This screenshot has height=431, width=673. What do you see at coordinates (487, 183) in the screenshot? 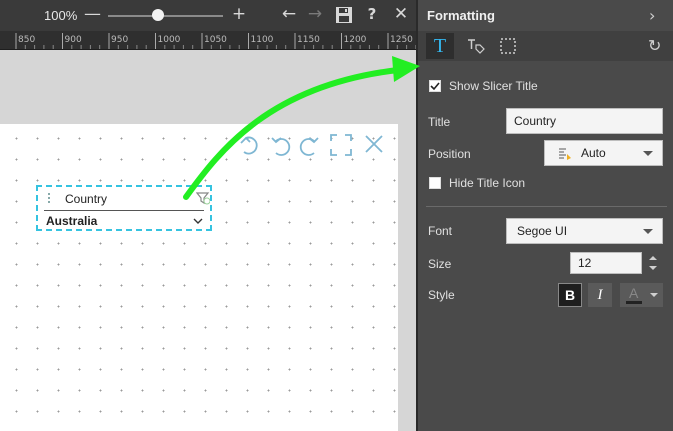
I see `hide-title-icon-label: Hide Title Icon` at bounding box center [487, 183].